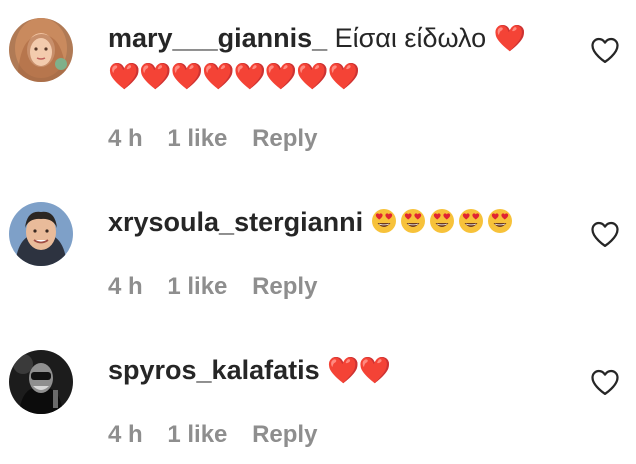  Describe the element at coordinates (234, 77) in the screenshot. I see `heart-emoji-row: ❤️❤️❤️❤️❤️❤️❤️❤️` at that location.